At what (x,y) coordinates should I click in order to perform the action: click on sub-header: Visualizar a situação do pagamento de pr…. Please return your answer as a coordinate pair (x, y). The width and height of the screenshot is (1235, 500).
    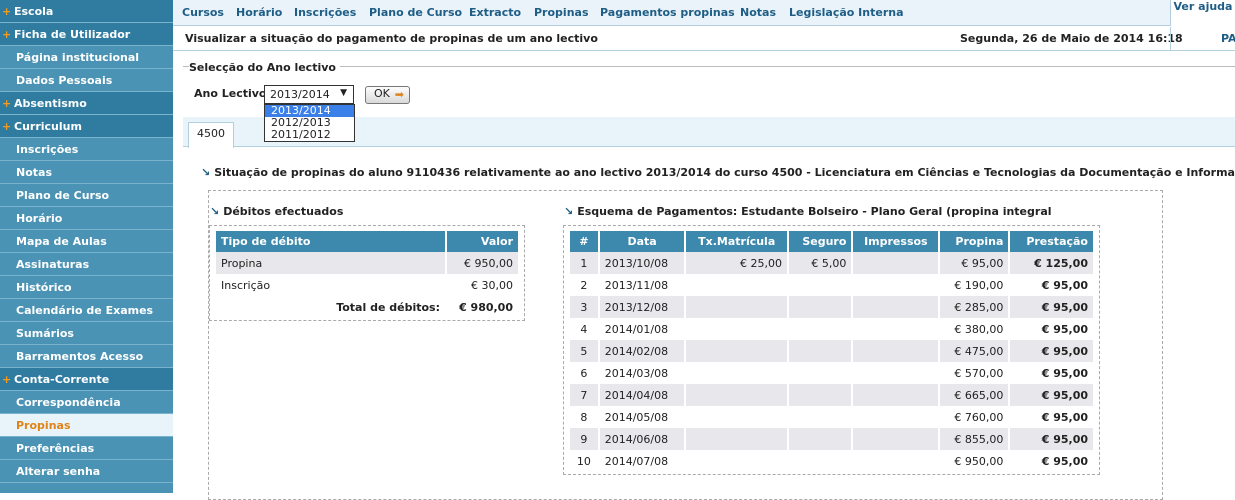
    Looking at the image, I should click on (704, 39).